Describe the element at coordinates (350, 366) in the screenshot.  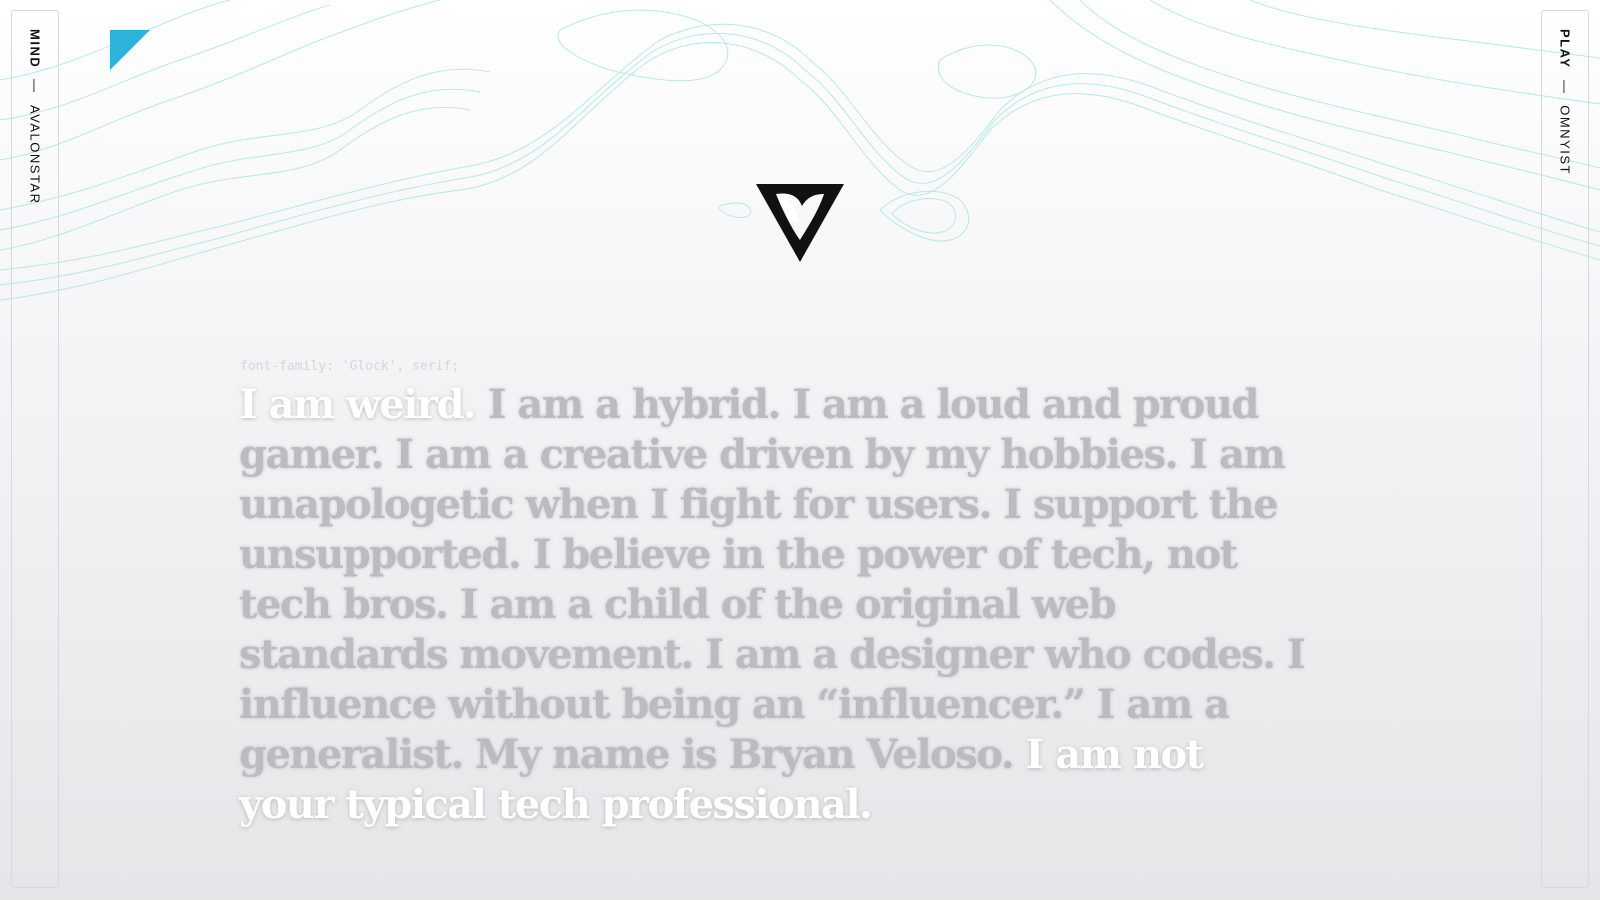
I see `code-hint: font-family: 'Glock', serif;` at that location.